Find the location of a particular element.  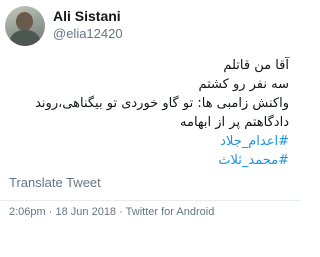

tweet-text-line: آقا من قاتلم is located at coordinates (256, 65).